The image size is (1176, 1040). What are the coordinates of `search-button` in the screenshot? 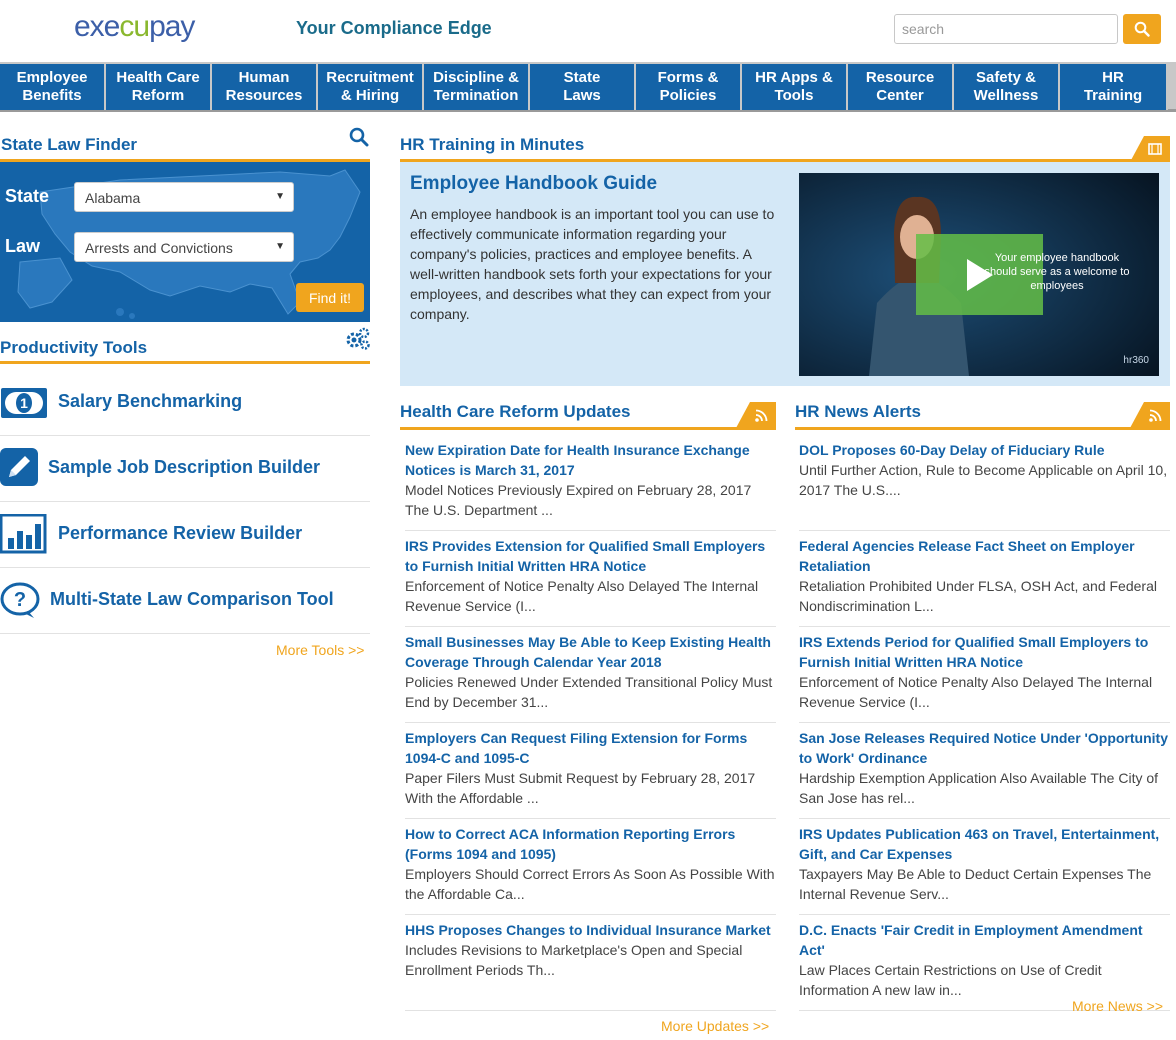 It's located at (1142, 29).